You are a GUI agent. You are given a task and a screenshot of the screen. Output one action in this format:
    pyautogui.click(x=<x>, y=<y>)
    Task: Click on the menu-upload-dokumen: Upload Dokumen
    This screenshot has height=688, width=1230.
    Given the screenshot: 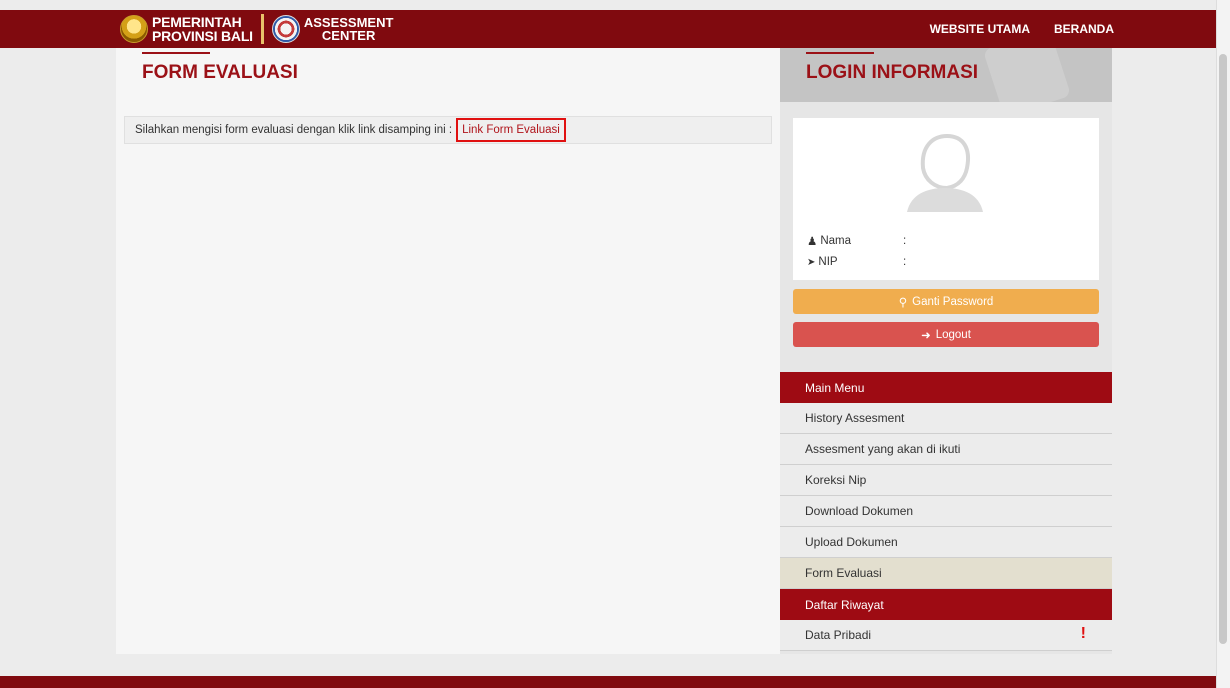 What is the action you would take?
    pyautogui.click(x=946, y=542)
    